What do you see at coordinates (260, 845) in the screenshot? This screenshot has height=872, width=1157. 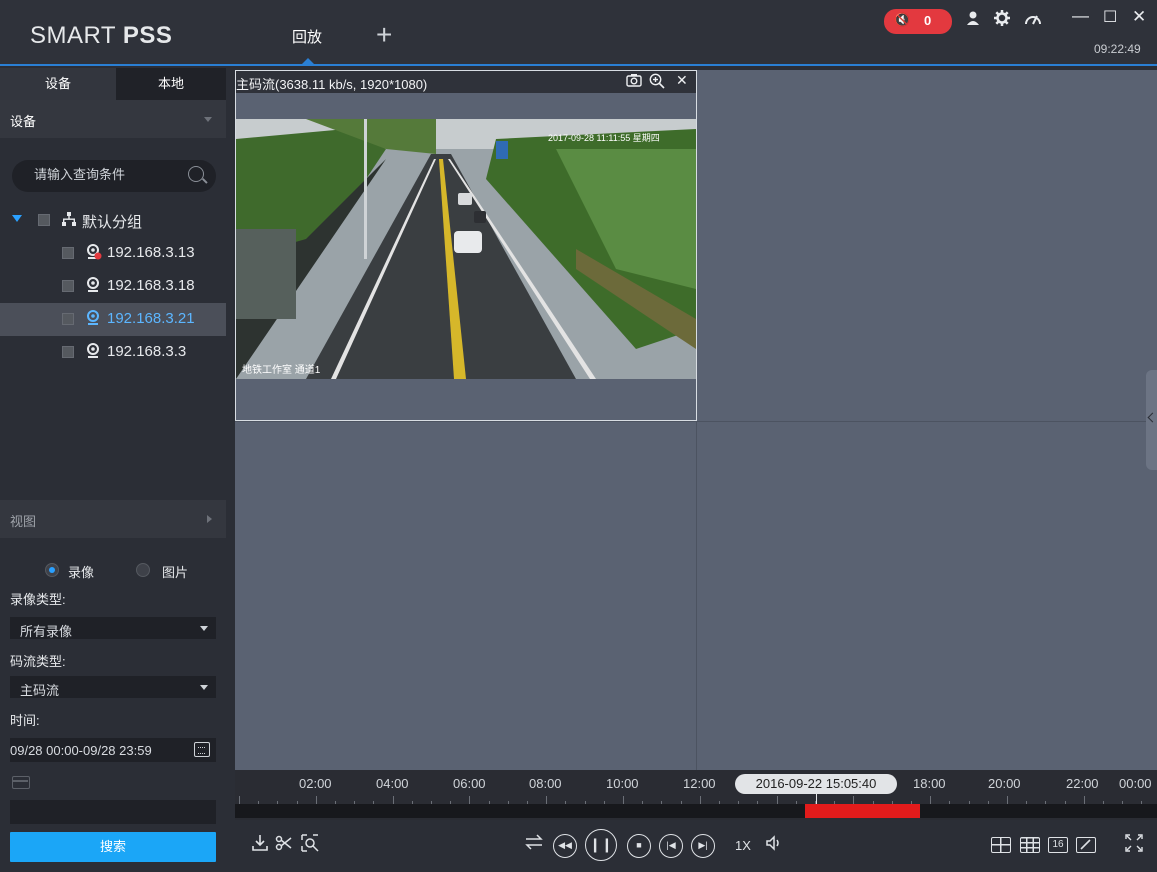 I see `download-icon` at bounding box center [260, 845].